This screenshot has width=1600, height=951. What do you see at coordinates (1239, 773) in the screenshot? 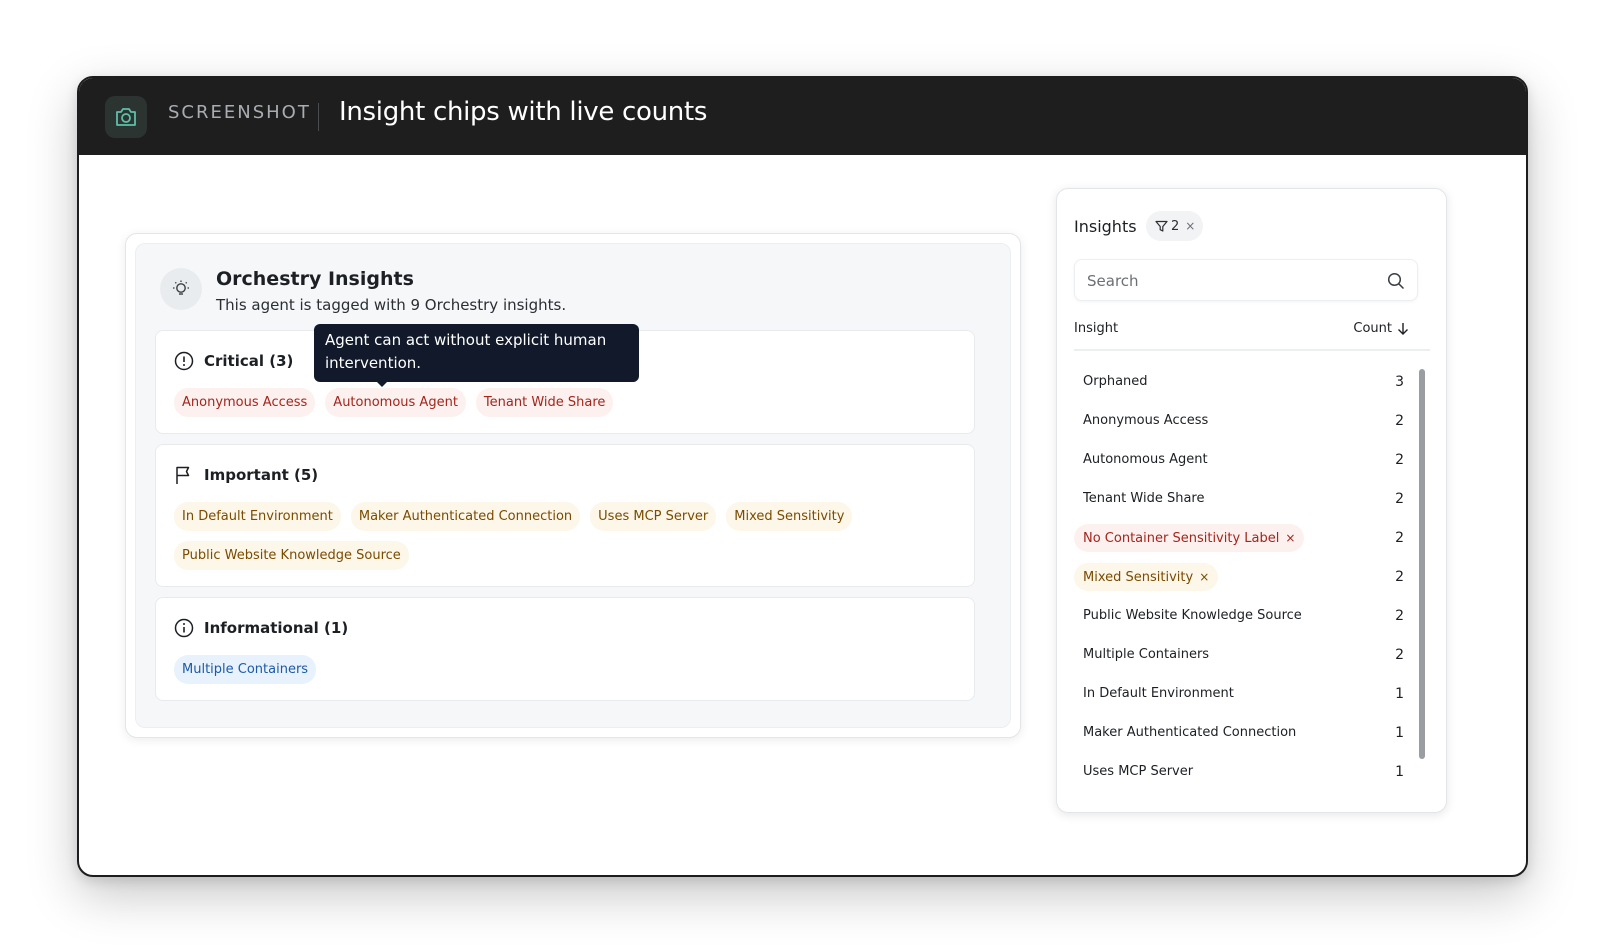
I see `insight-row: Uses MCP Server 1` at bounding box center [1239, 773].